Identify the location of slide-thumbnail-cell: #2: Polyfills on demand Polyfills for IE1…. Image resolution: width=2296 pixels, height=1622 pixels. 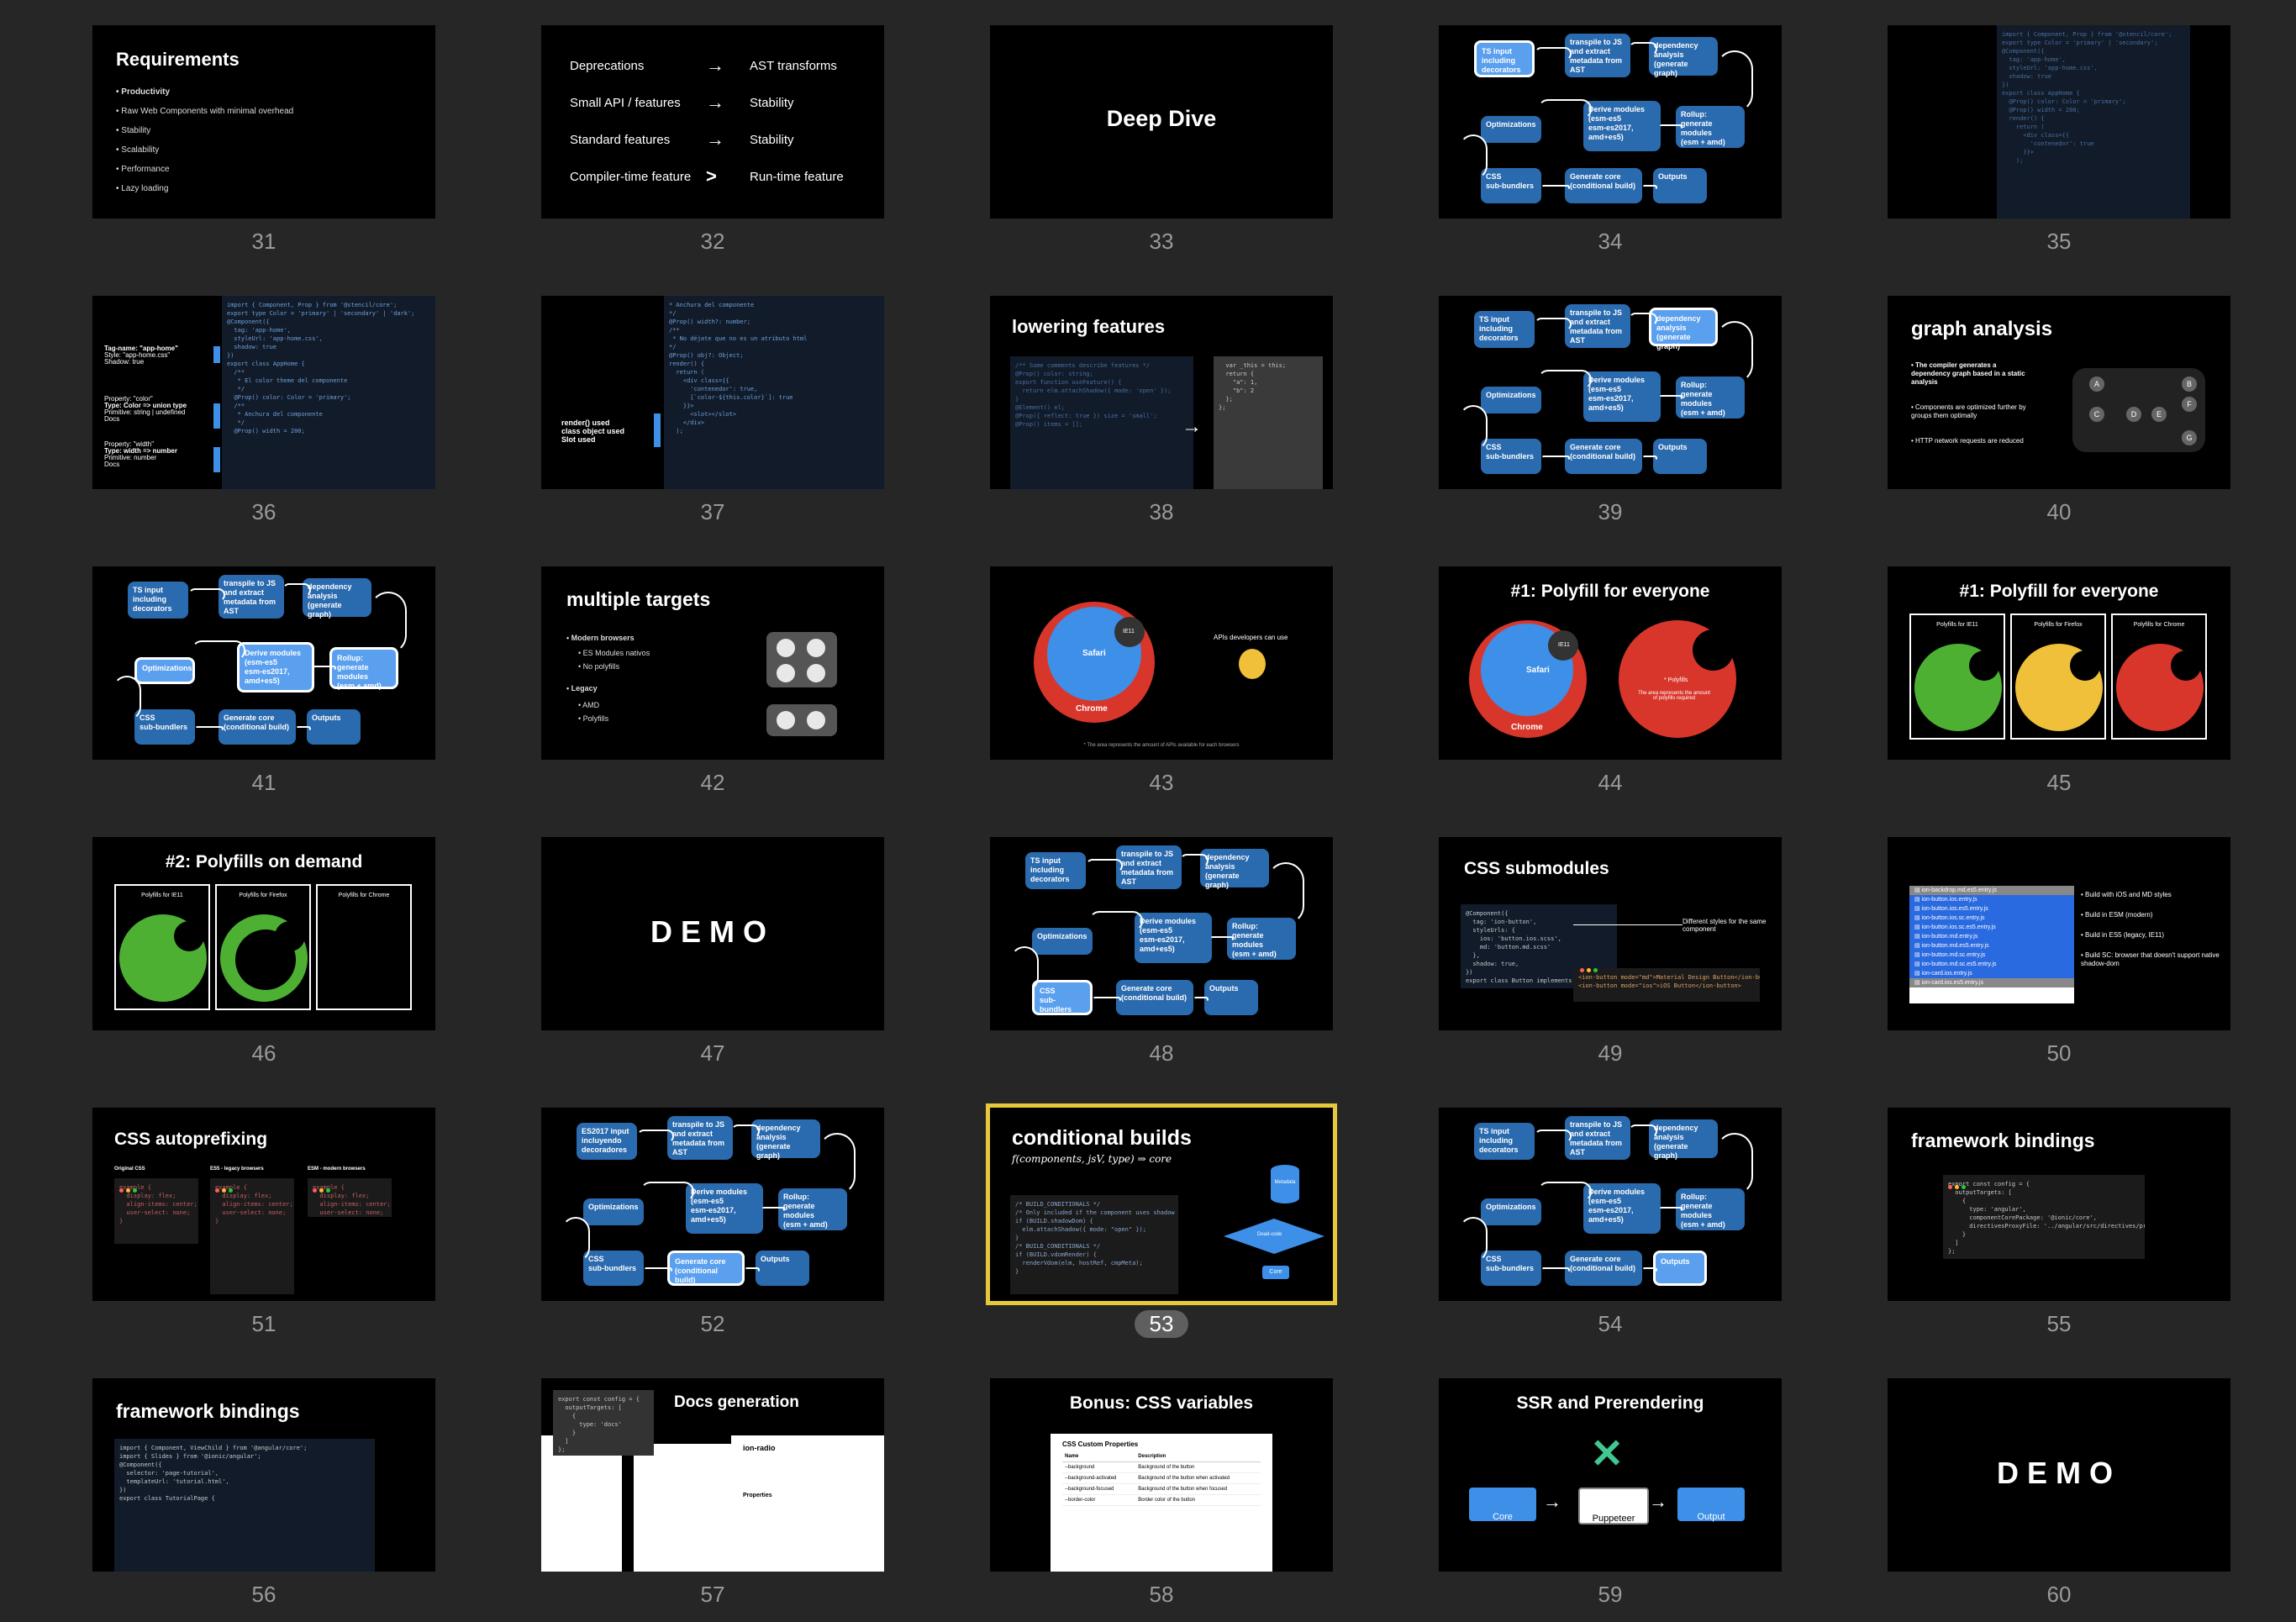
(264, 959).